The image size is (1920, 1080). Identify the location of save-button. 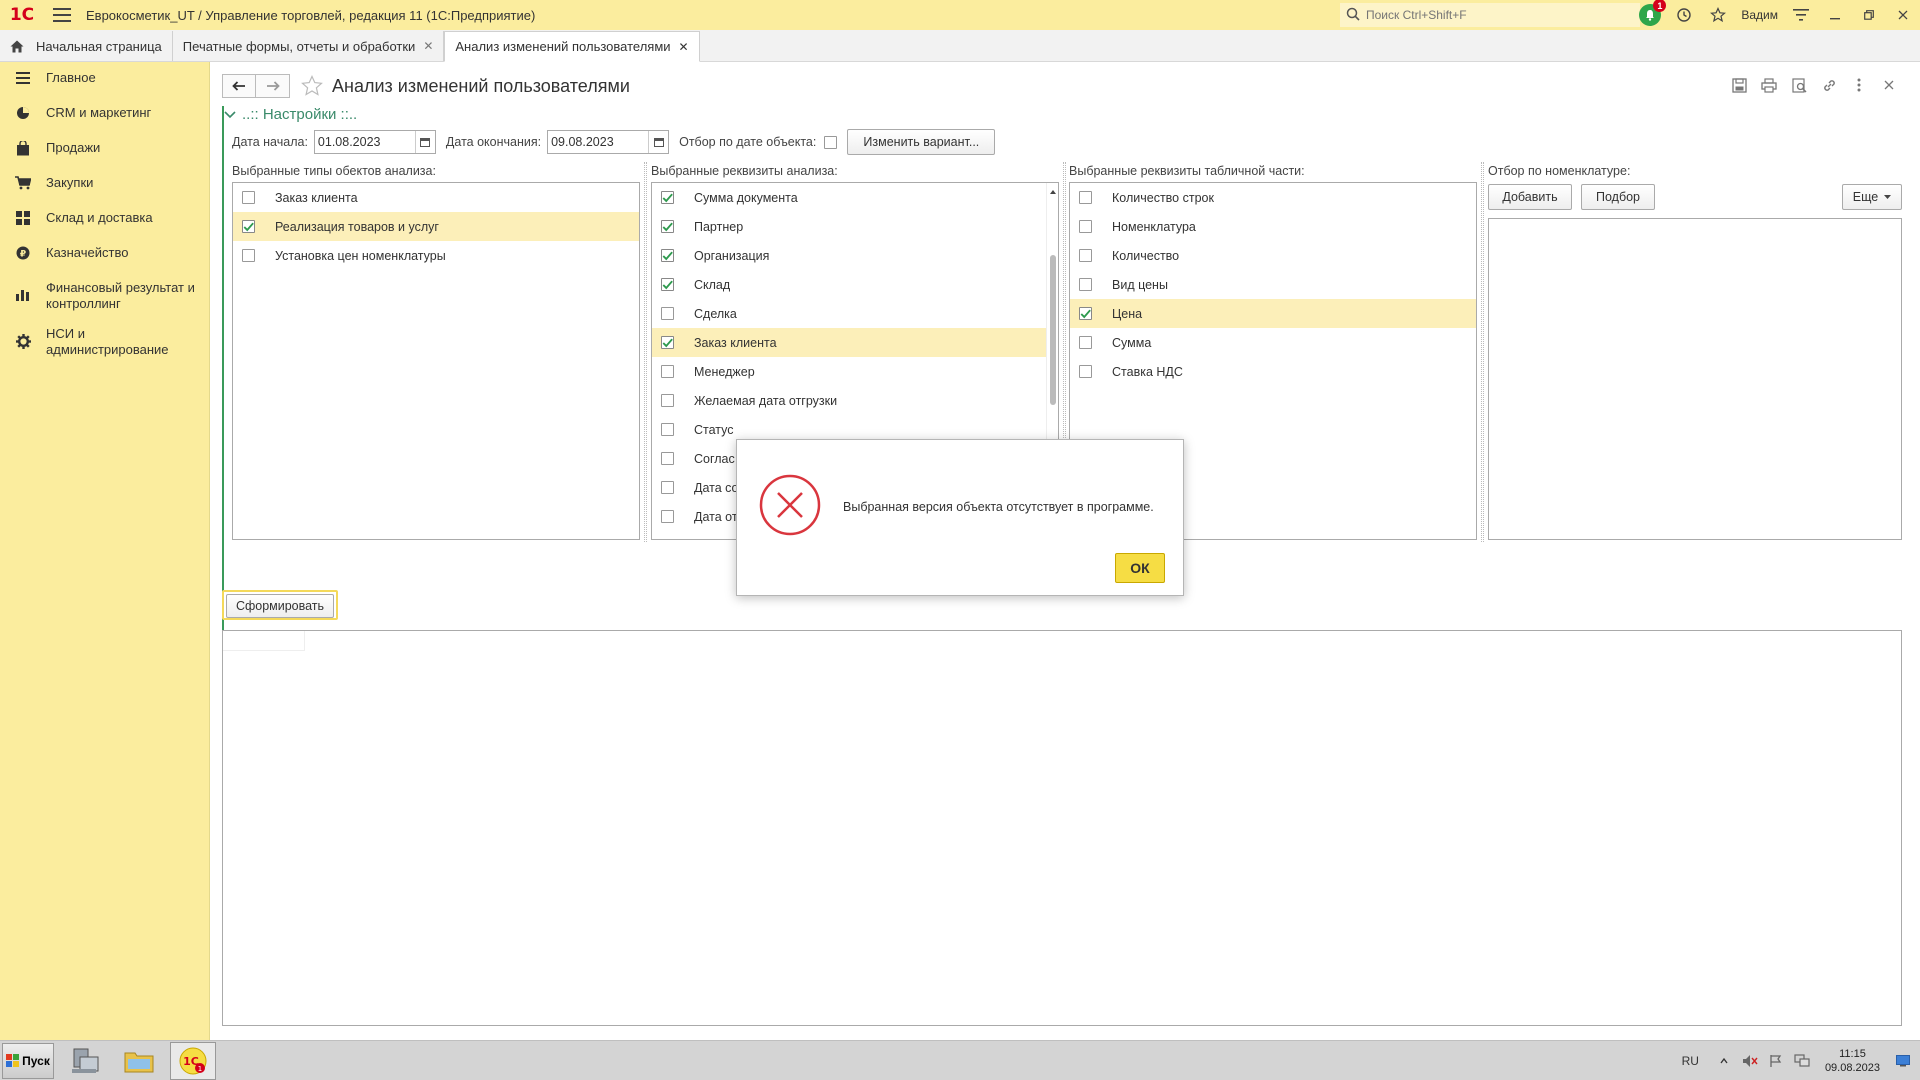
(1739, 85).